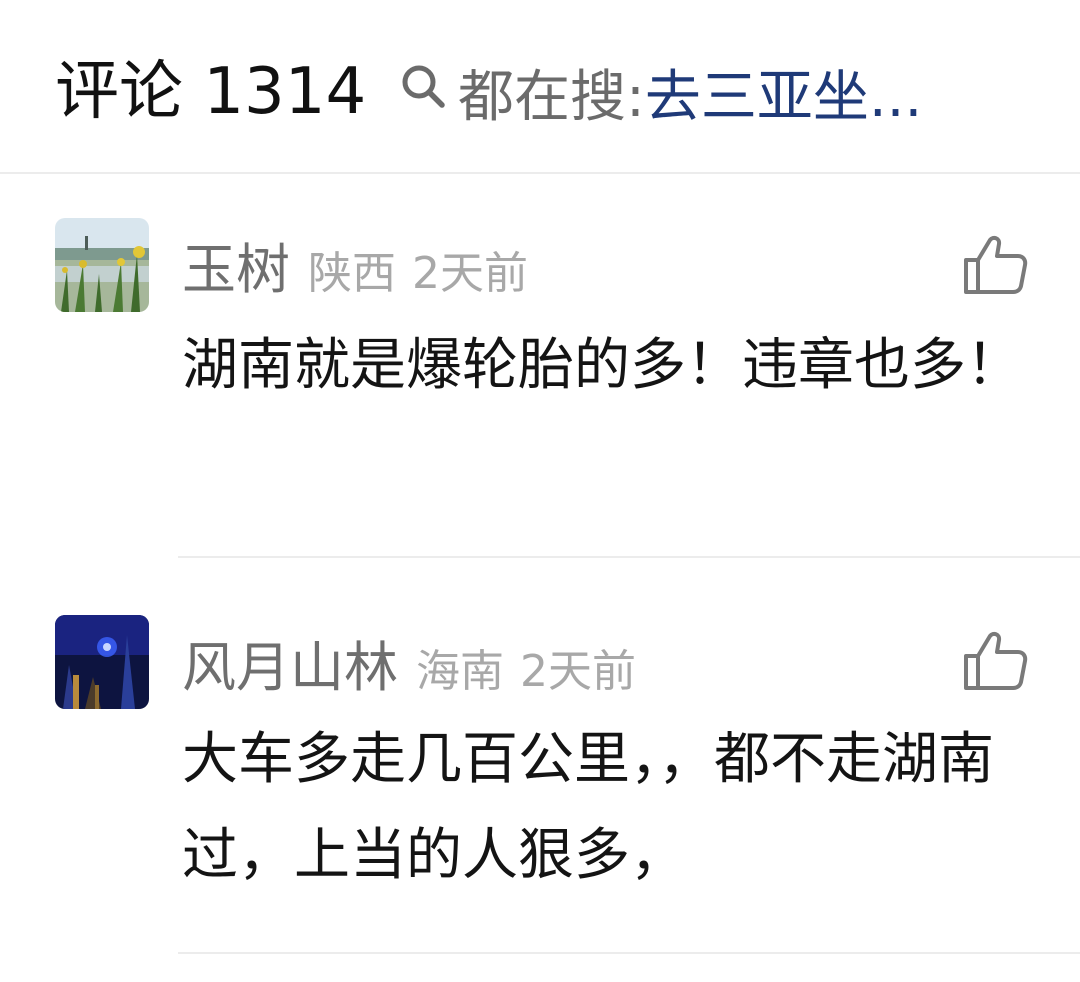 The image size is (1080, 982). Describe the element at coordinates (602, 365) in the screenshot. I see `comment-text: 湖南就是爆轮胎的多！违章也多！` at that location.